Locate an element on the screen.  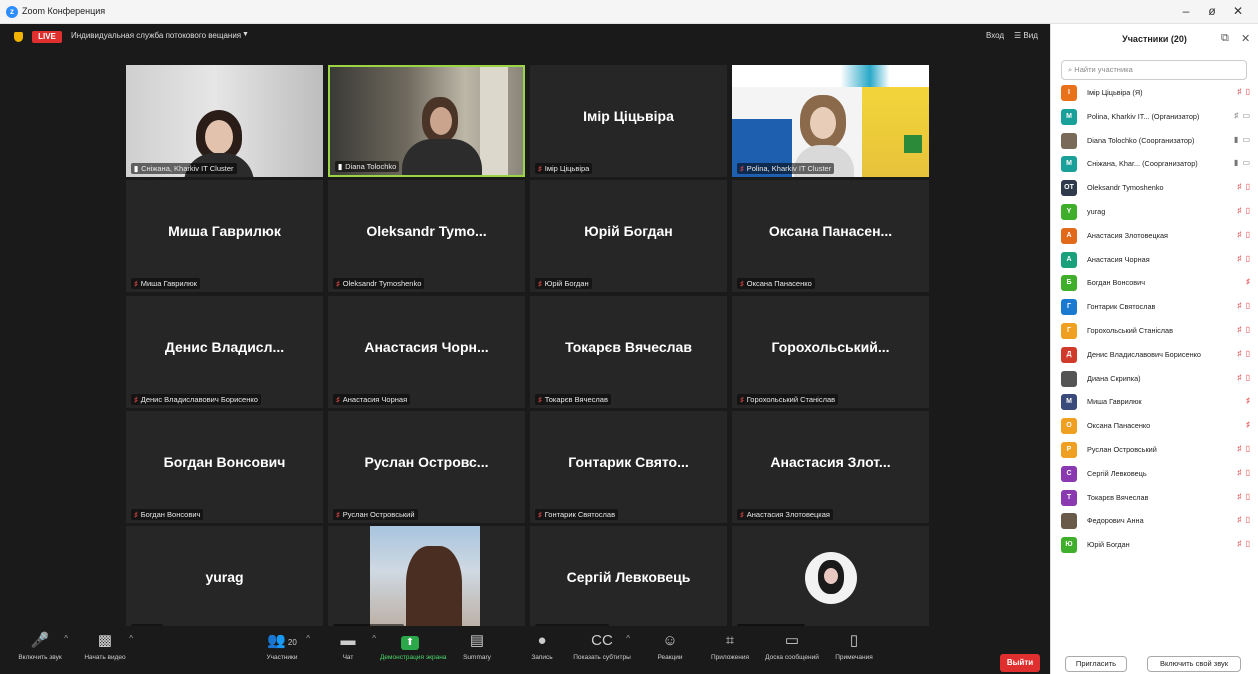
close-window-icon: ✕ is located at coordinates (1238, 11).